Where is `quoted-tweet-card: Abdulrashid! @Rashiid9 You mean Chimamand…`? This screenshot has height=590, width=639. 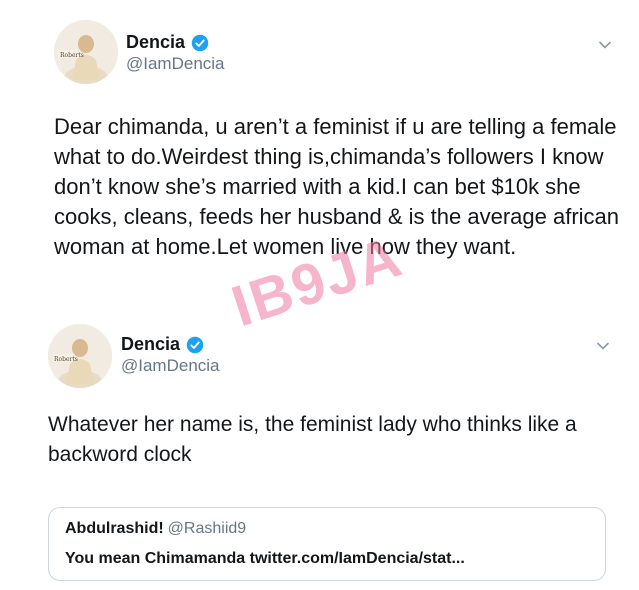
quoted-tweet-card: Abdulrashid! @Rashiid9 You mean Chimamand… is located at coordinates (327, 544).